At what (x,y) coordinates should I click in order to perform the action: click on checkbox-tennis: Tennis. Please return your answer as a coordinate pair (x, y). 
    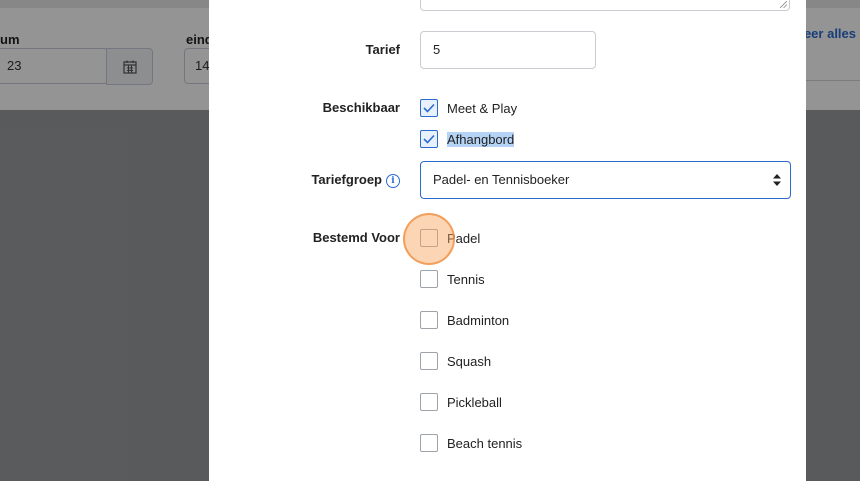
    Looking at the image, I should click on (452, 279).